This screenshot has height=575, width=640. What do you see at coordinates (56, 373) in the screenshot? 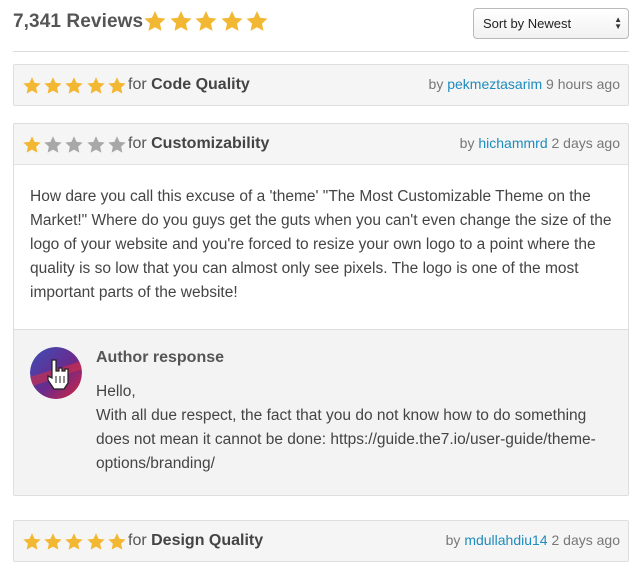
I see `author-avatar` at bounding box center [56, 373].